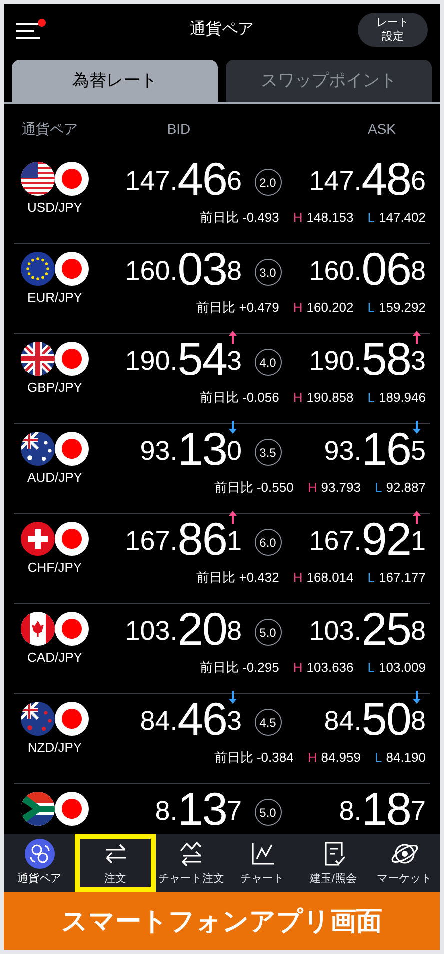 This screenshot has height=954, width=444. I want to click on nav-tab: 通貨ペア, so click(39, 863).